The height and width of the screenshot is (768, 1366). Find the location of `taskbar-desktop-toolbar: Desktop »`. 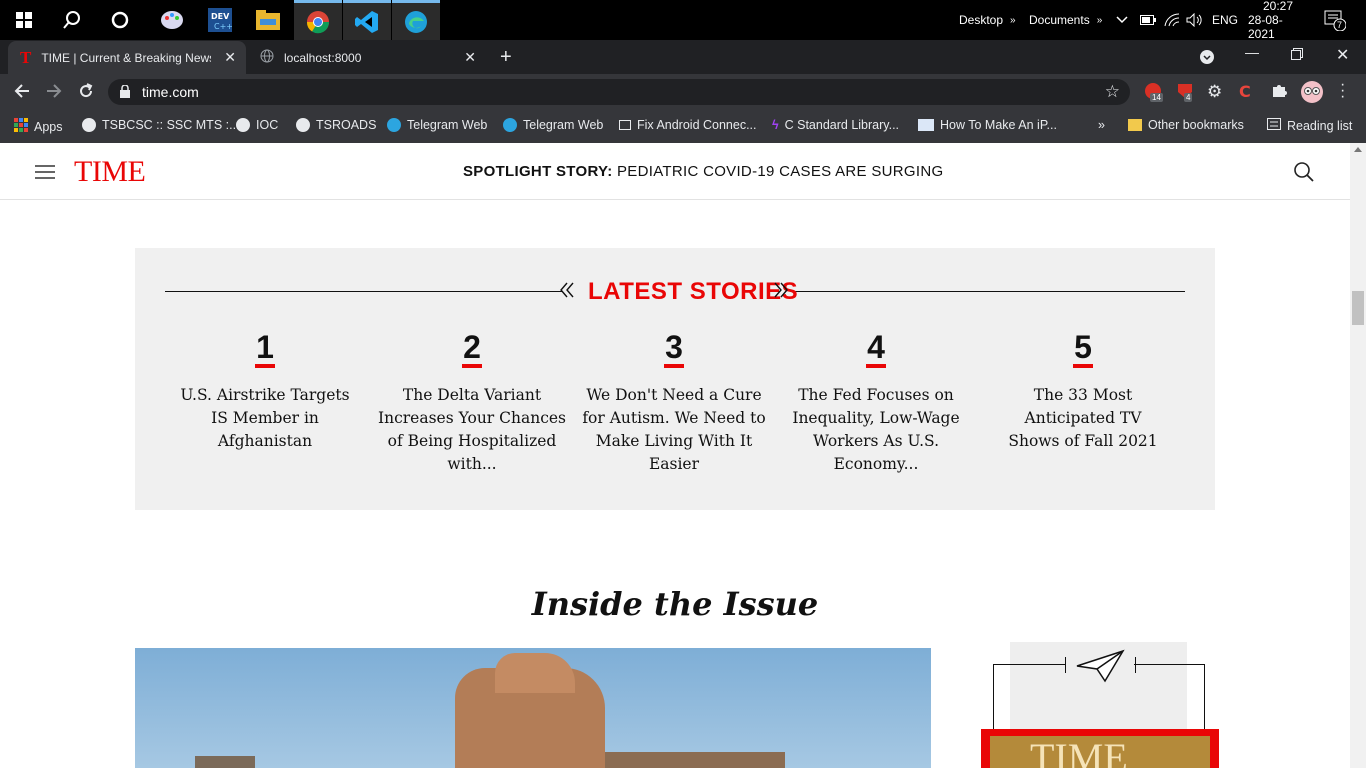

taskbar-desktop-toolbar: Desktop » is located at coordinates (987, 20).